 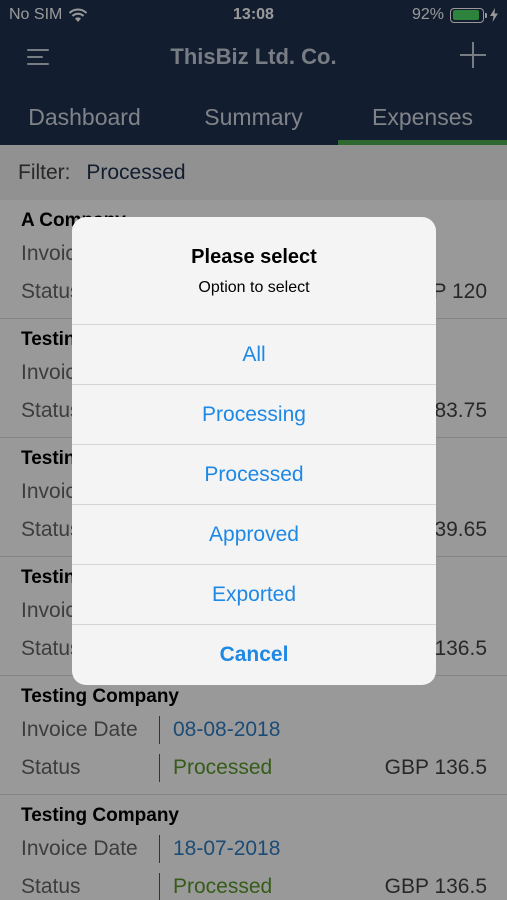 What do you see at coordinates (254, 595) in the screenshot?
I see `option-exported-button: Exported` at bounding box center [254, 595].